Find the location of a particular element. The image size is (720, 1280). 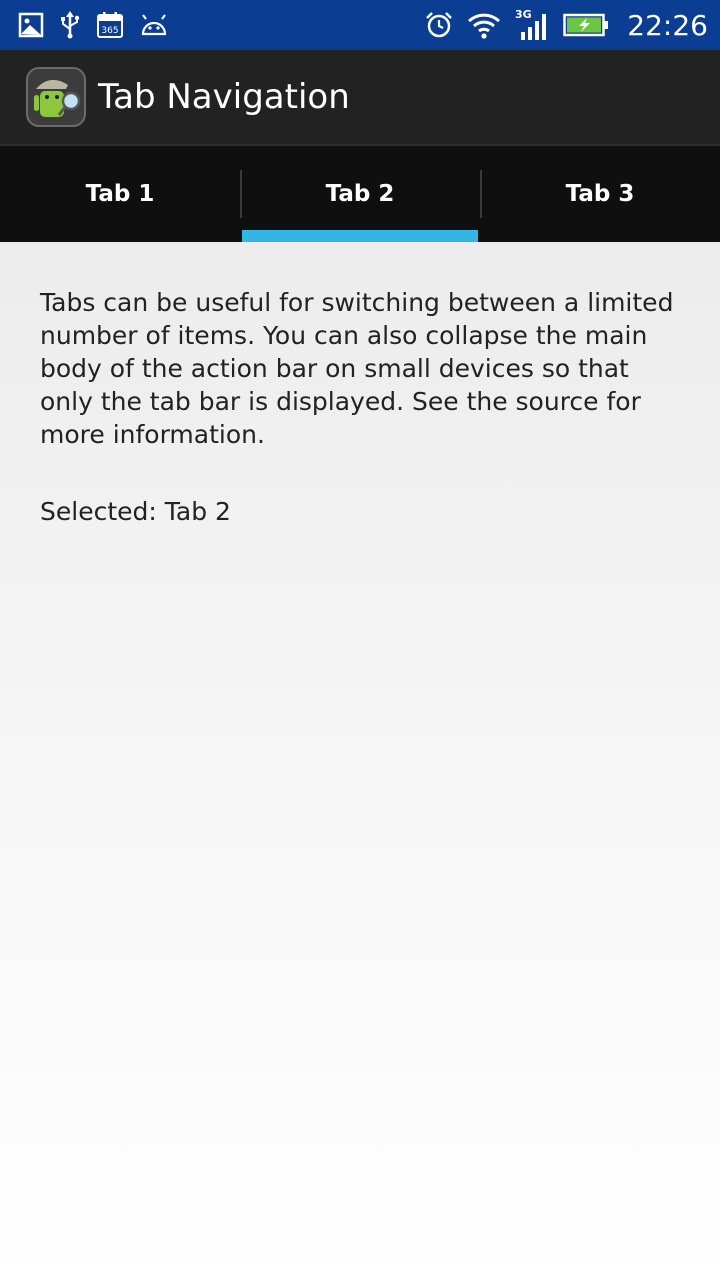

tab-indicator is located at coordinates (360, 236).